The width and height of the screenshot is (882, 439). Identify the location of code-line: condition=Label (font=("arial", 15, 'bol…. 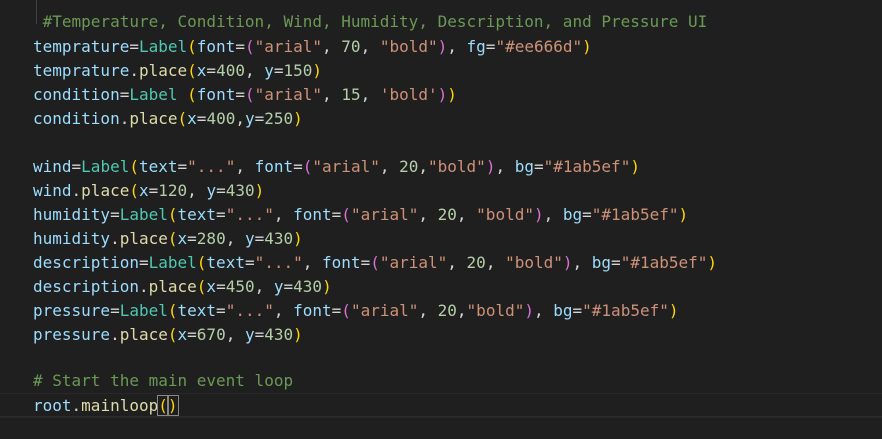
(245, 94).